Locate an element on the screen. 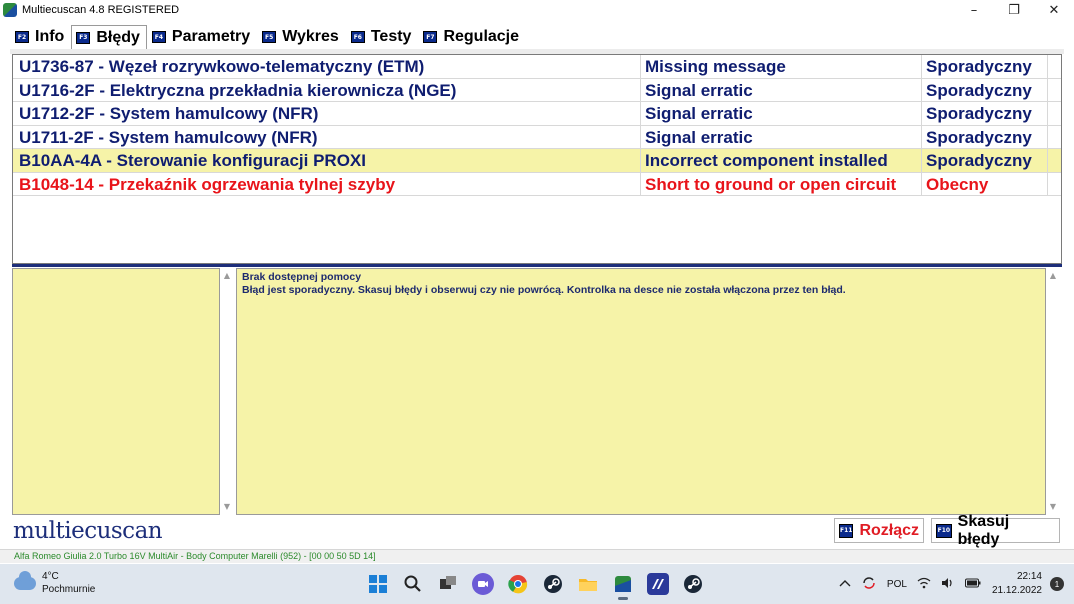 The width and height of the screenshot is (1074, 604). cloud-icon is located at coordinates (25, 580).